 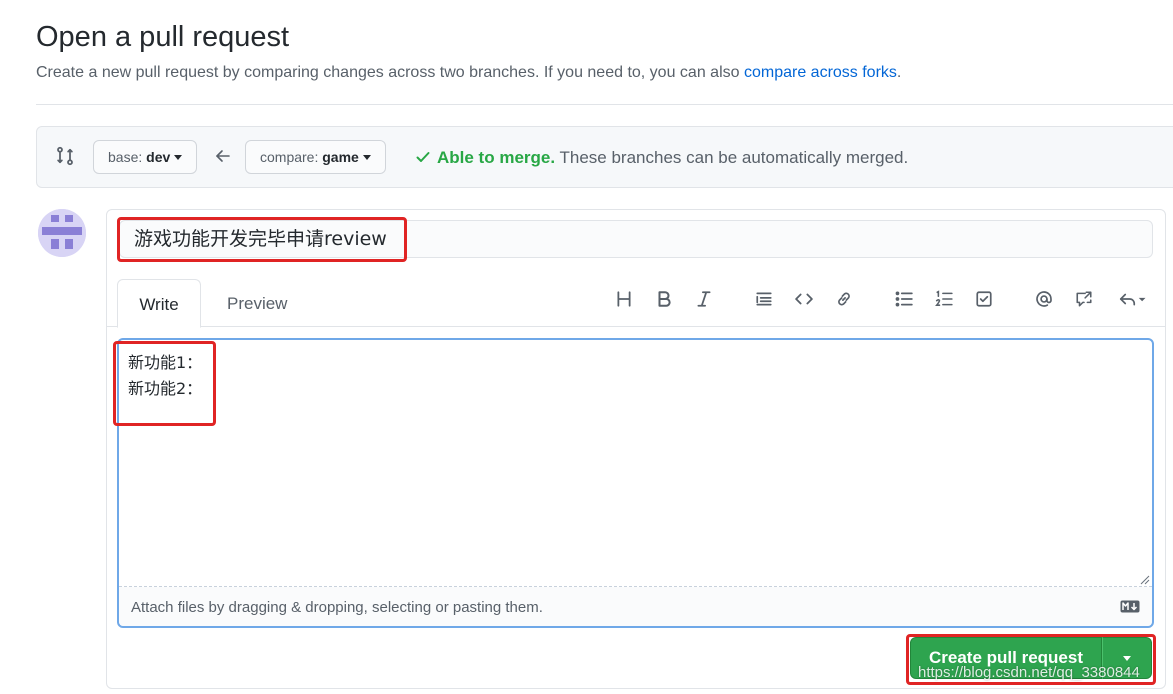 What do you see at coordinates (1130, 606) in the screenshot?
I see `markdown-icon` at bounding box center [1130, 606].